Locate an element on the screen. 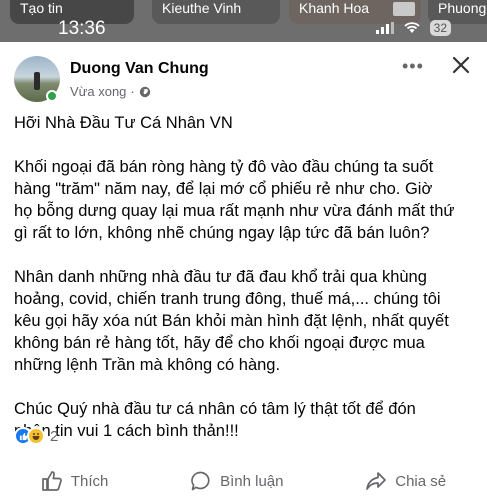 The width and height of the screenshot is (487, 500). like-label: Thích is located at coordinates (89, 481).